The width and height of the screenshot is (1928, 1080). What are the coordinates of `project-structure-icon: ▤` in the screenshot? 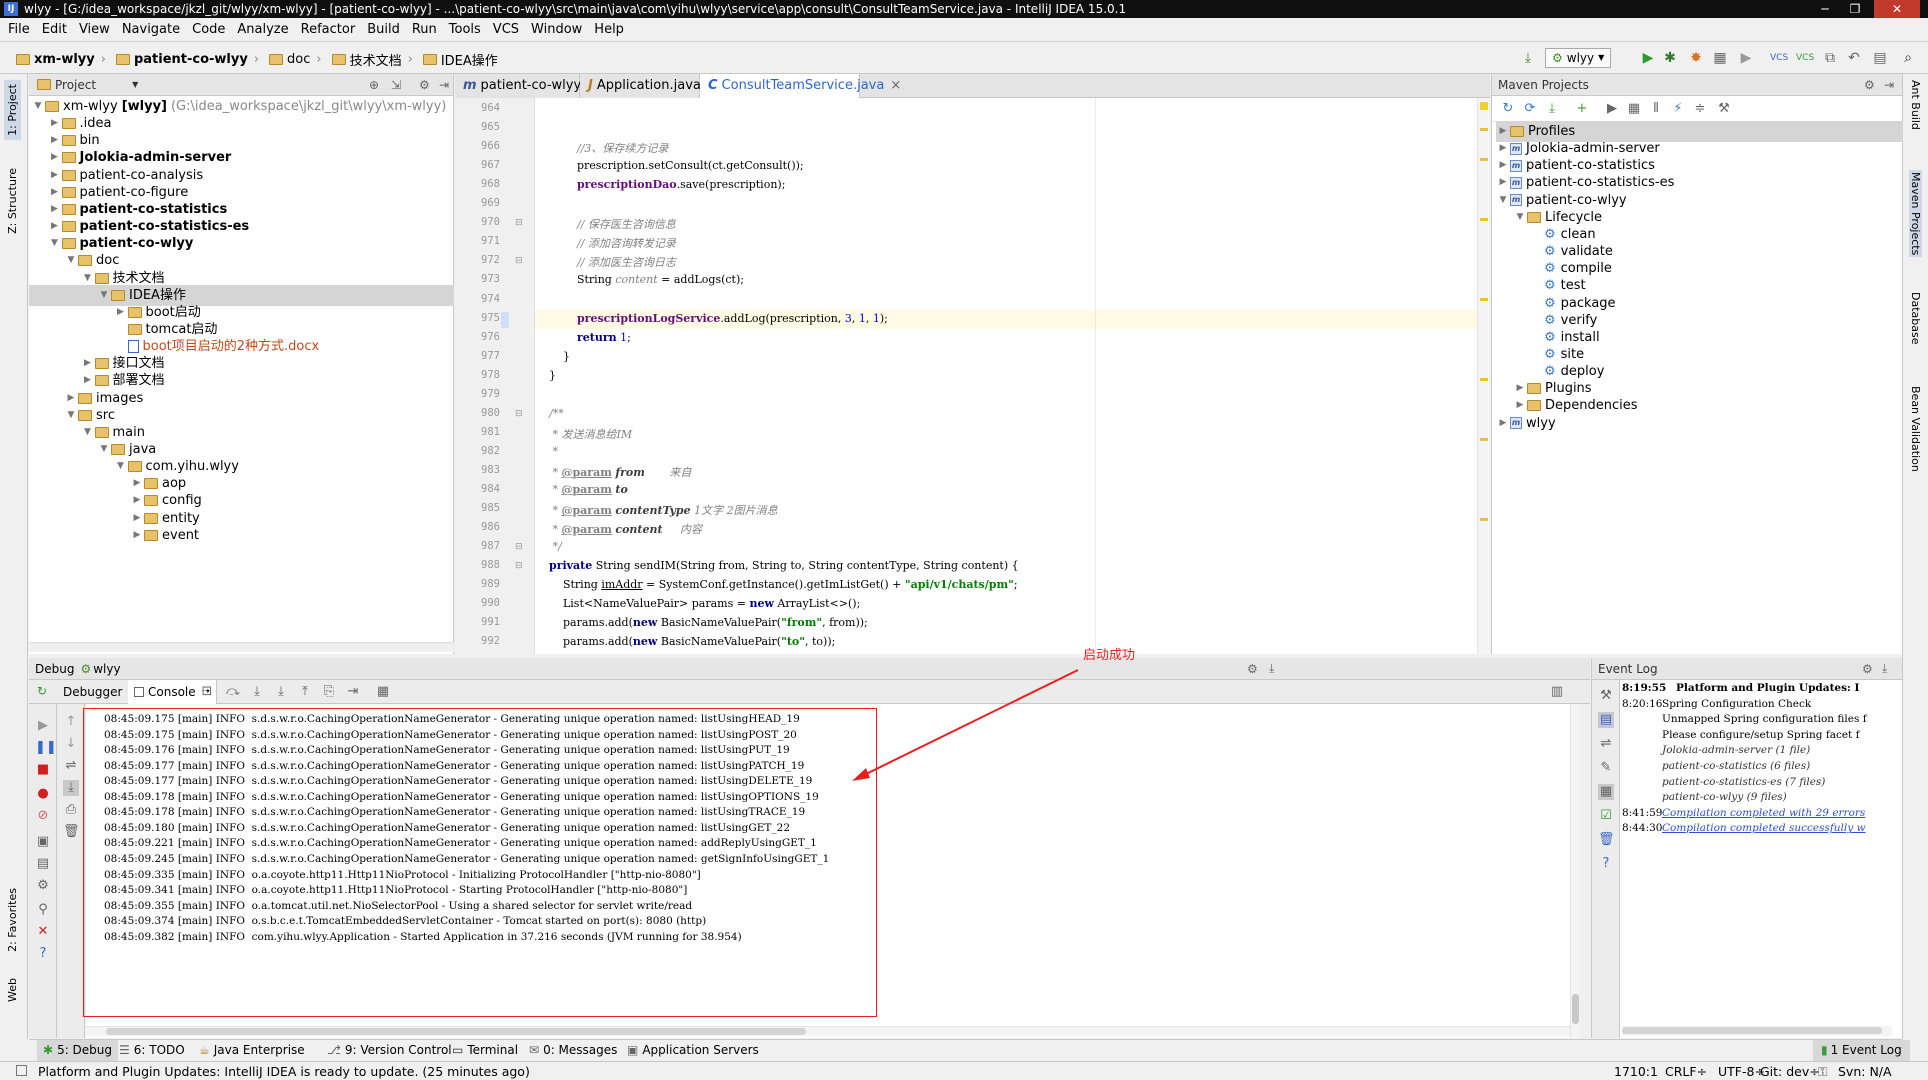 It's located at (1880, 58).